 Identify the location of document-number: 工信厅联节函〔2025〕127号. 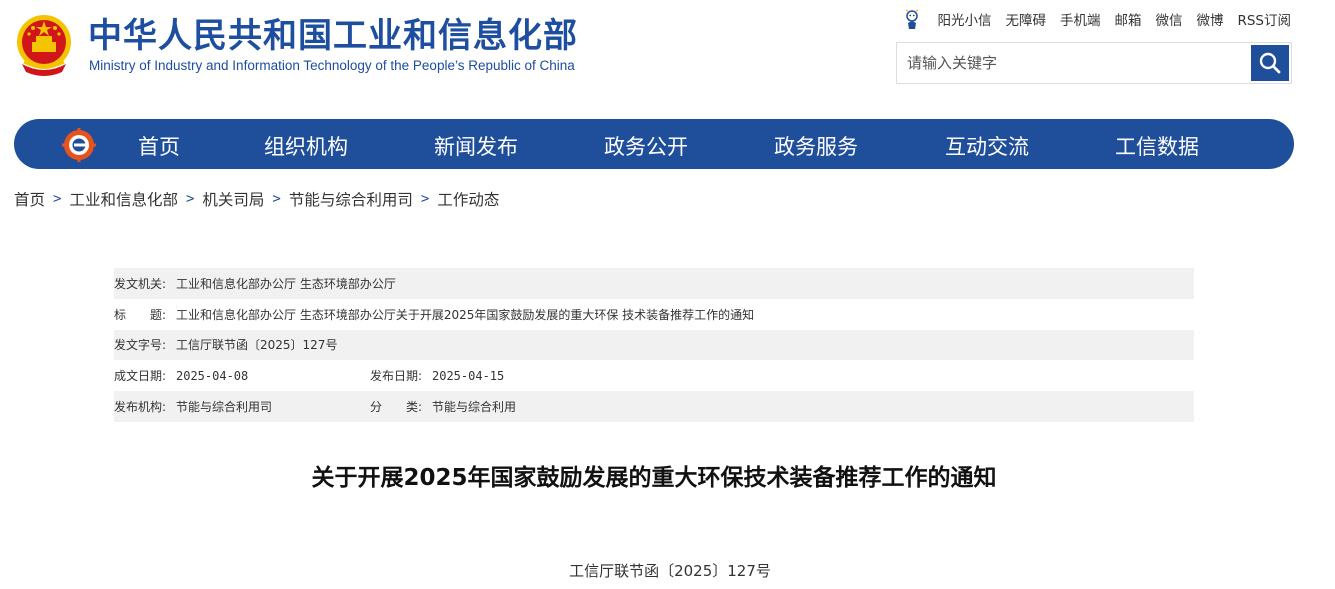
(670, 571).